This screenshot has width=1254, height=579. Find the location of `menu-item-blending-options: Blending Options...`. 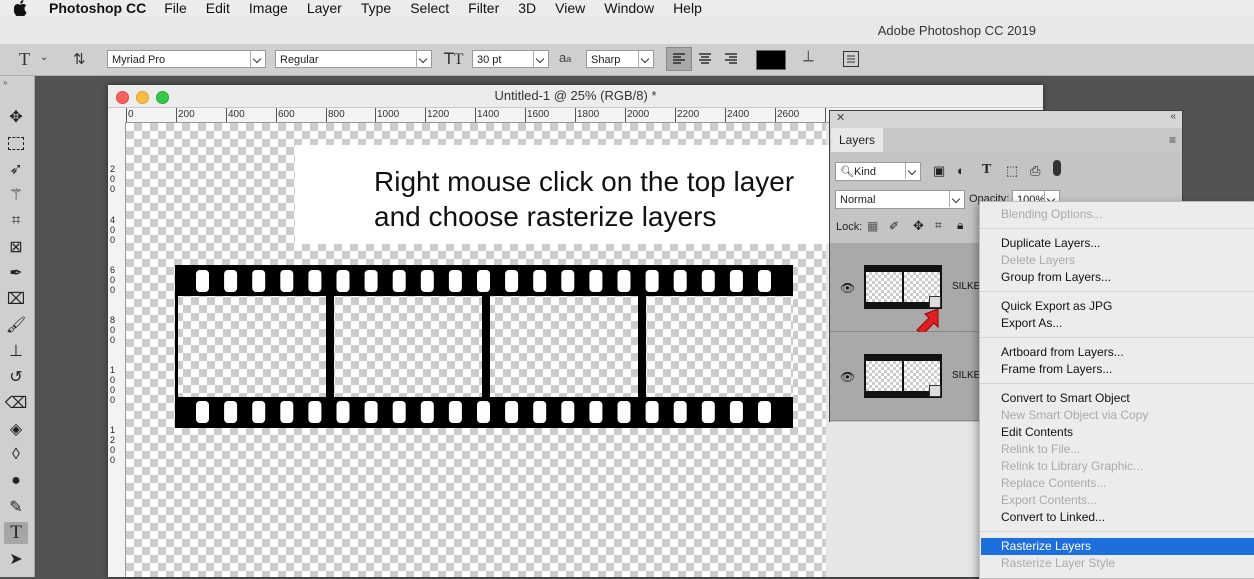

menu-item-blending-options: Blending Options... is located at coordinates (1051, 214).